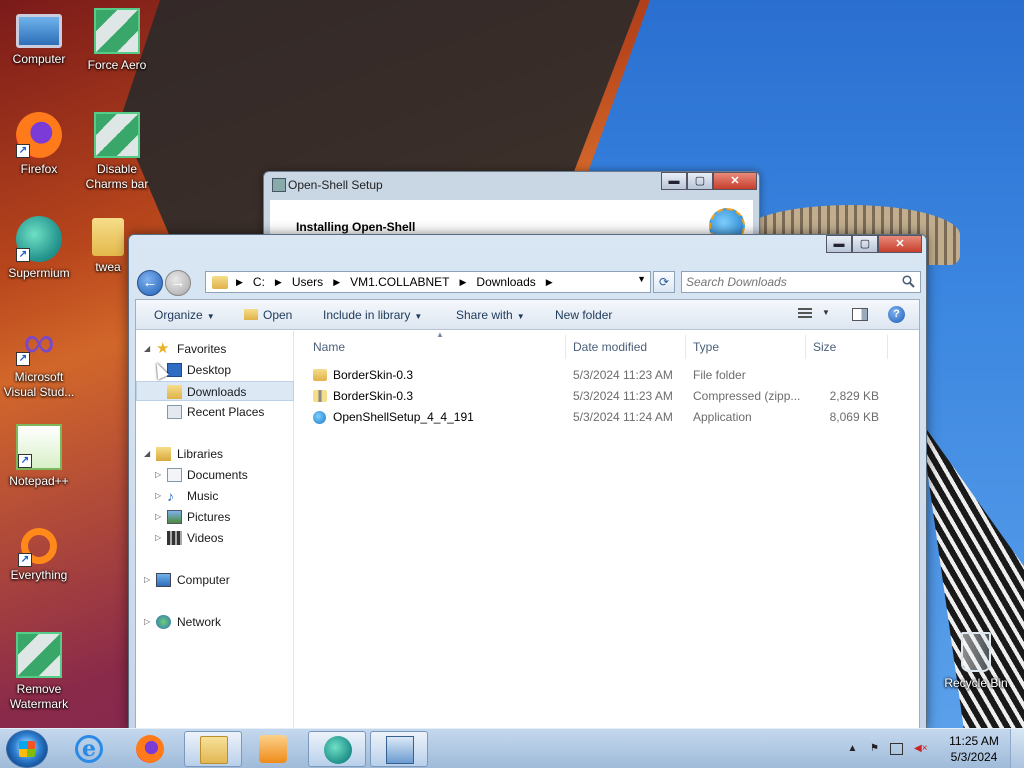  I want to click on open-button: Open, so click(268, 315).